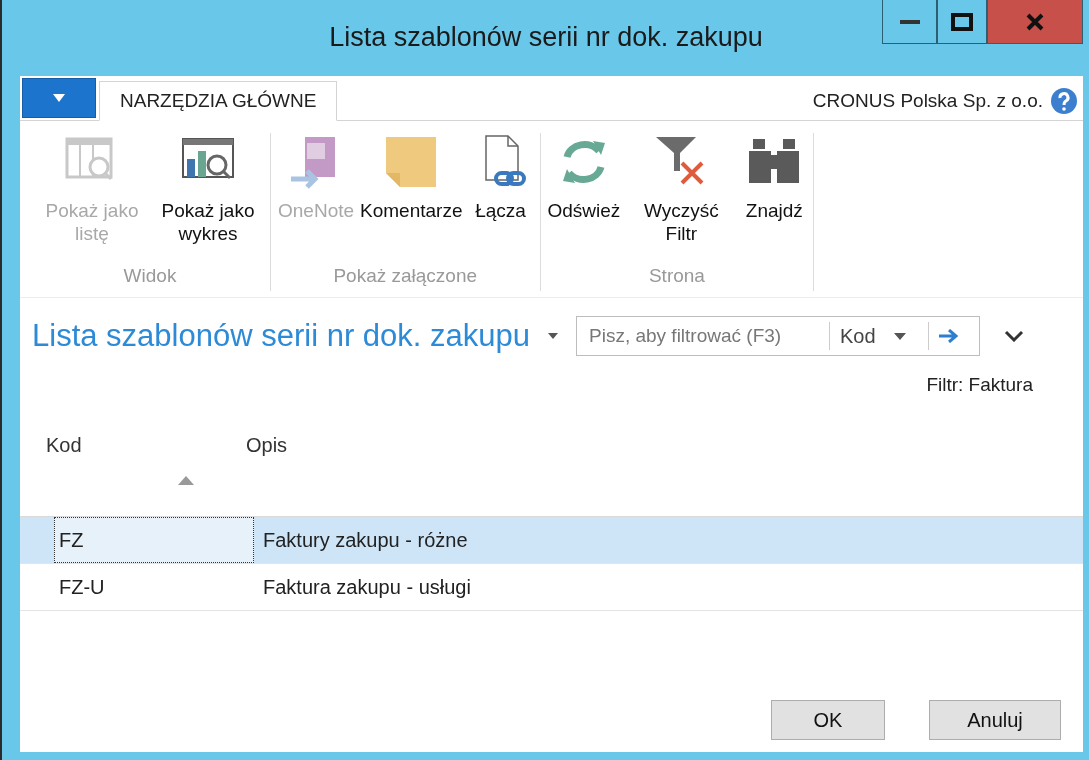 The height and width of the screenshot is (760, 1089). Describe the element at coordinates (500, 177) in the screenshot. I see `ribbon-button: Łącza` at that location.